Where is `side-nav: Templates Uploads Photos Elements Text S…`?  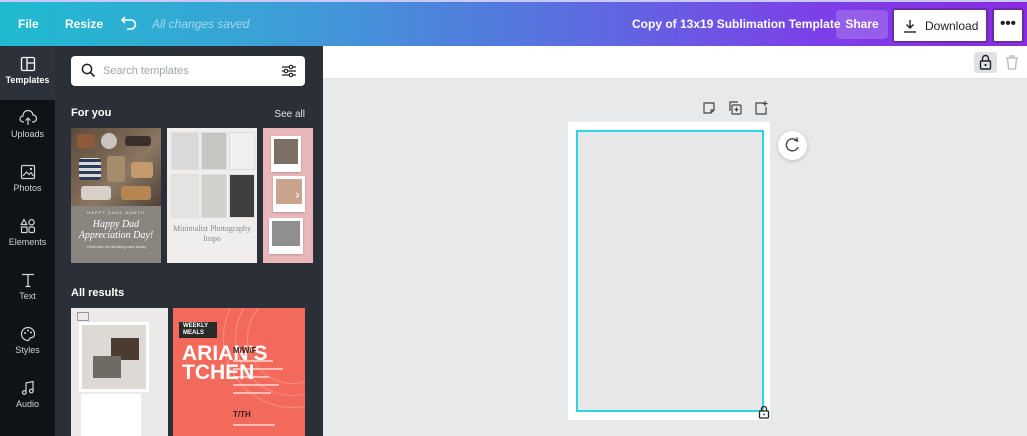
side-nav: Templates Uploads Photos Elements Text S… is located at coordinates (27, 241).